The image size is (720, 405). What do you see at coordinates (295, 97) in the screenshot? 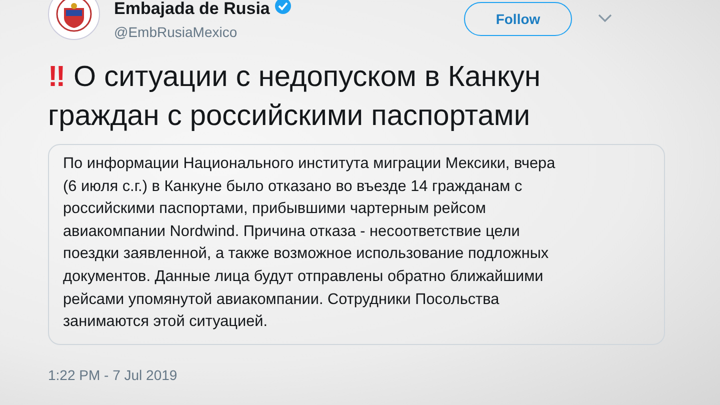
I see `tweet-heading: ‼ О ситуации с недопуском в Канкун граждан с российскими паспортами` at bounding box center [295, 97].